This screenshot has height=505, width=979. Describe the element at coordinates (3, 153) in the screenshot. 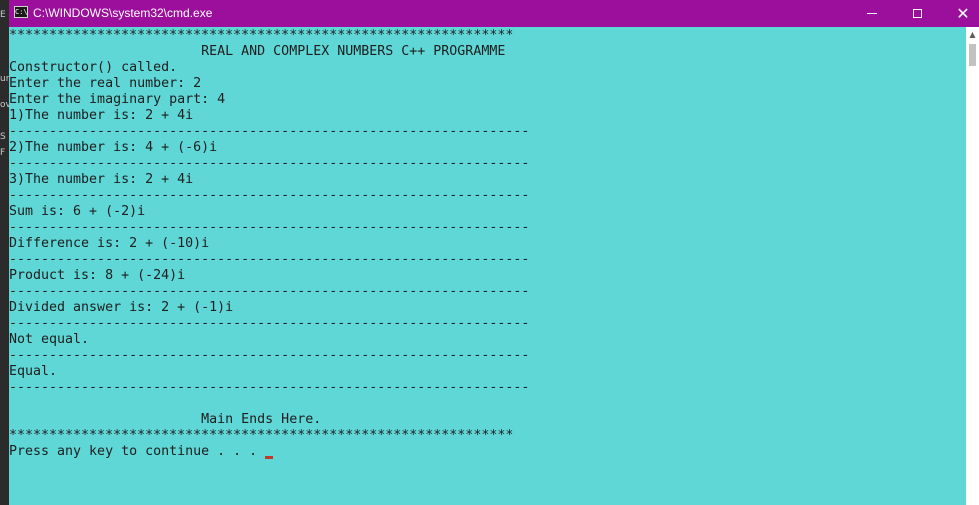

I see `background-text: F` at that location.